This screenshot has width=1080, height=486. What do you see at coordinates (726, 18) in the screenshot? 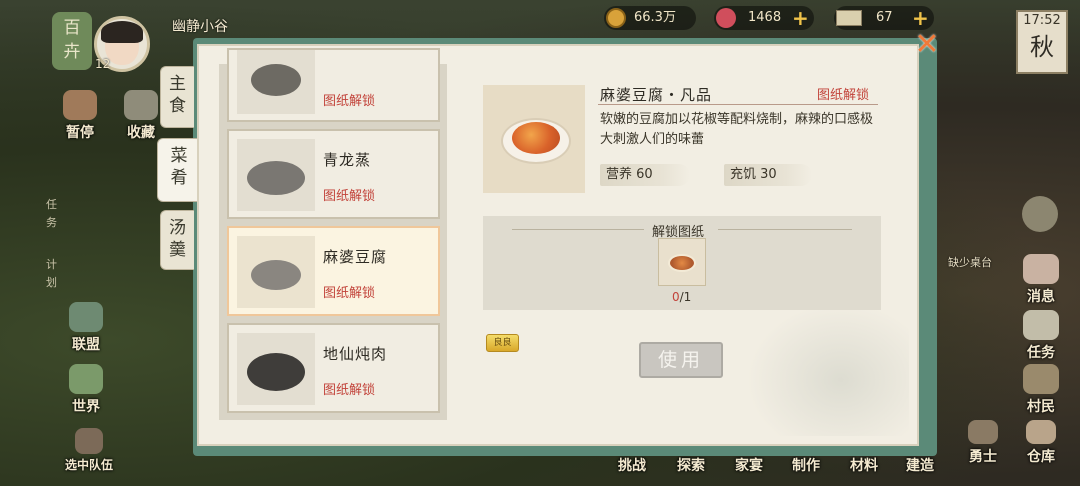
I see `gem-icon` at bounding box center [726, 18].